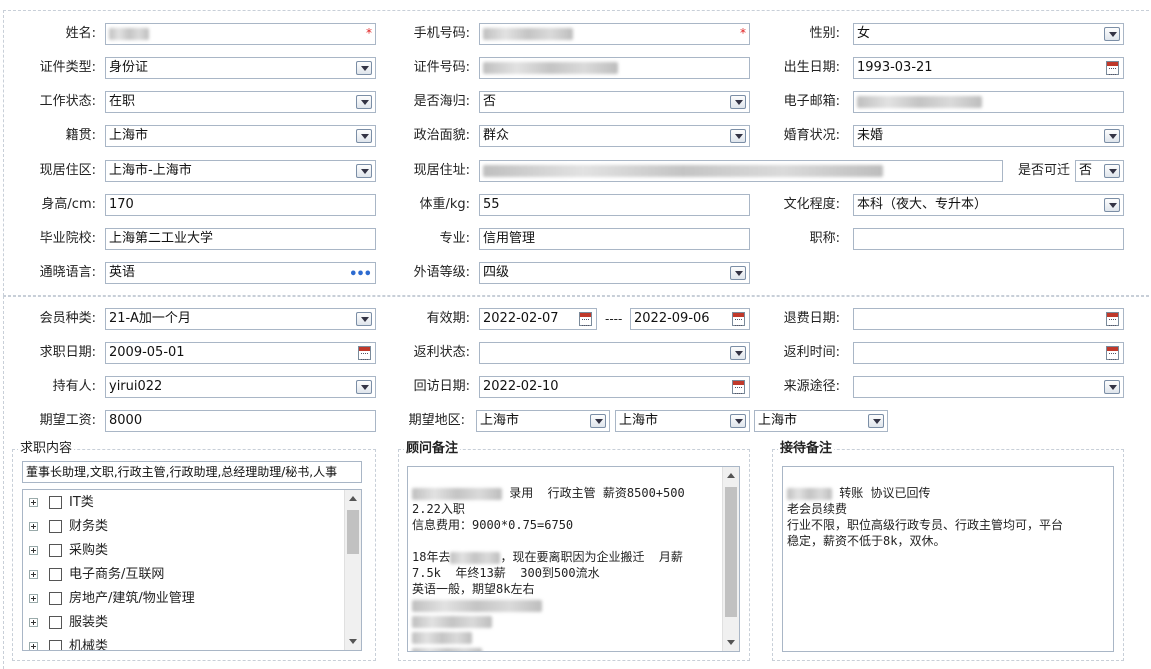  Describe the element at coordinates (988, 353) in the screenshot. I see `rebate-time-input` at that location.